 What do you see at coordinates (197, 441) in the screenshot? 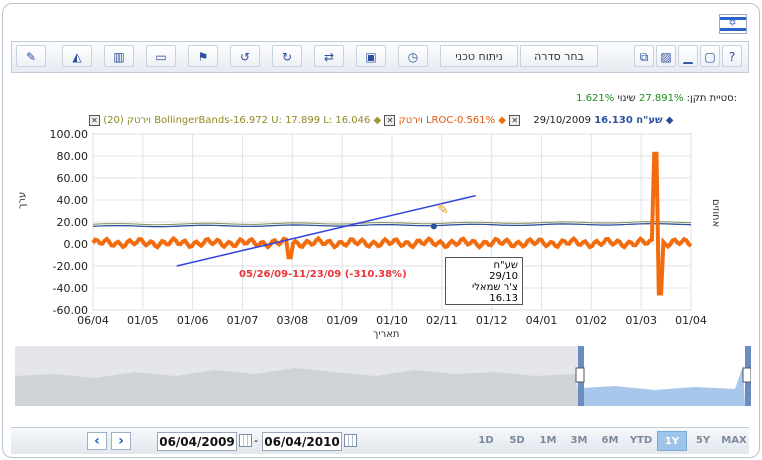
I see `from-date-input: 06/04/2009` at bounding box center [197, 441].